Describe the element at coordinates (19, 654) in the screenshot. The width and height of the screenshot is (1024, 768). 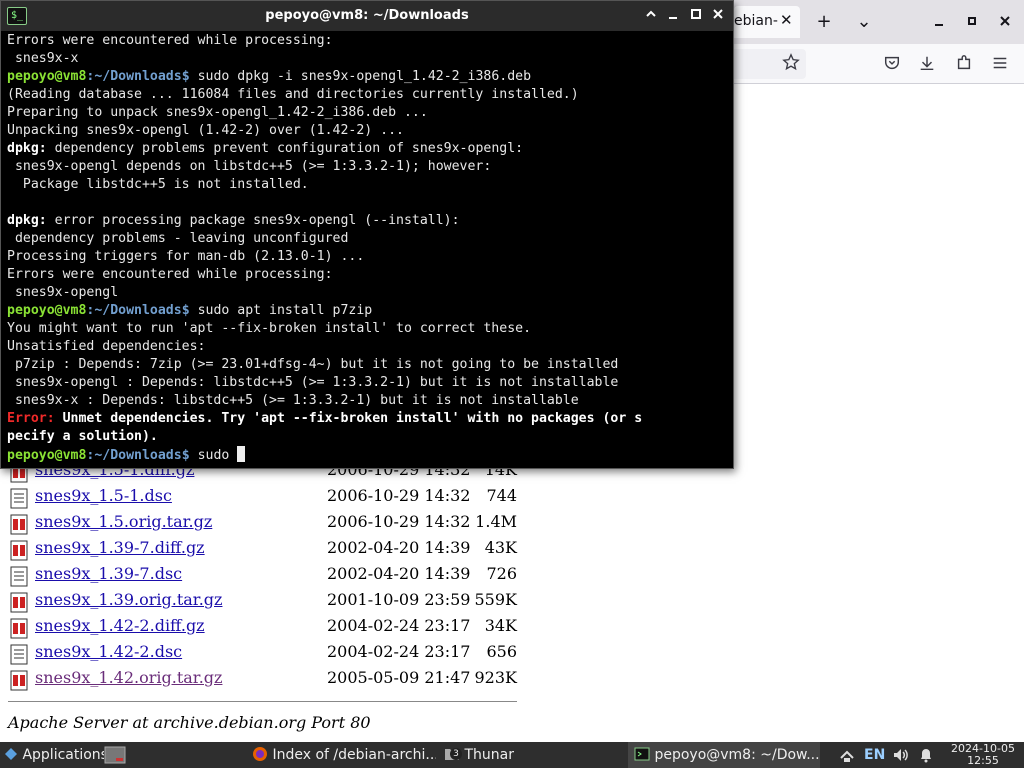
I see `text-file-icon` at that location.